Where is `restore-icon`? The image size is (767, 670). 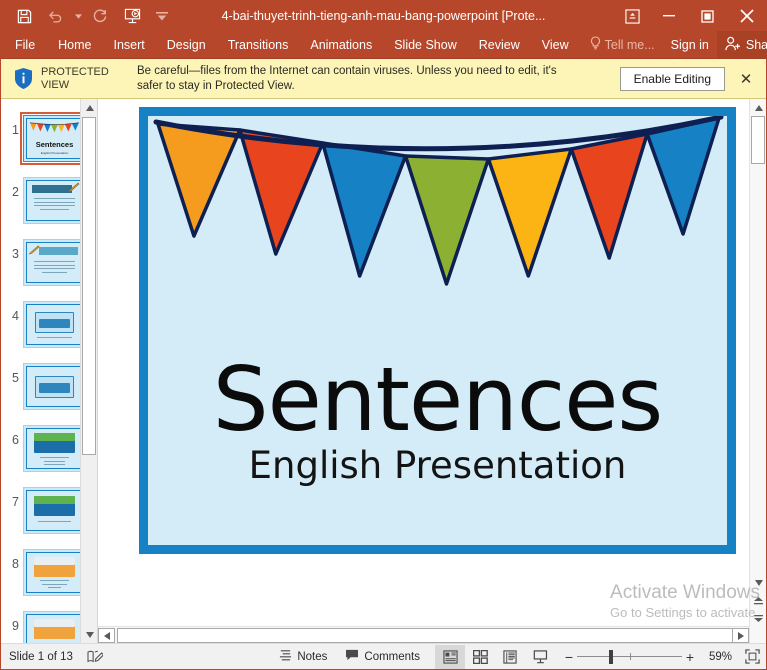 restore-icon is located at coordinates (707, 16).